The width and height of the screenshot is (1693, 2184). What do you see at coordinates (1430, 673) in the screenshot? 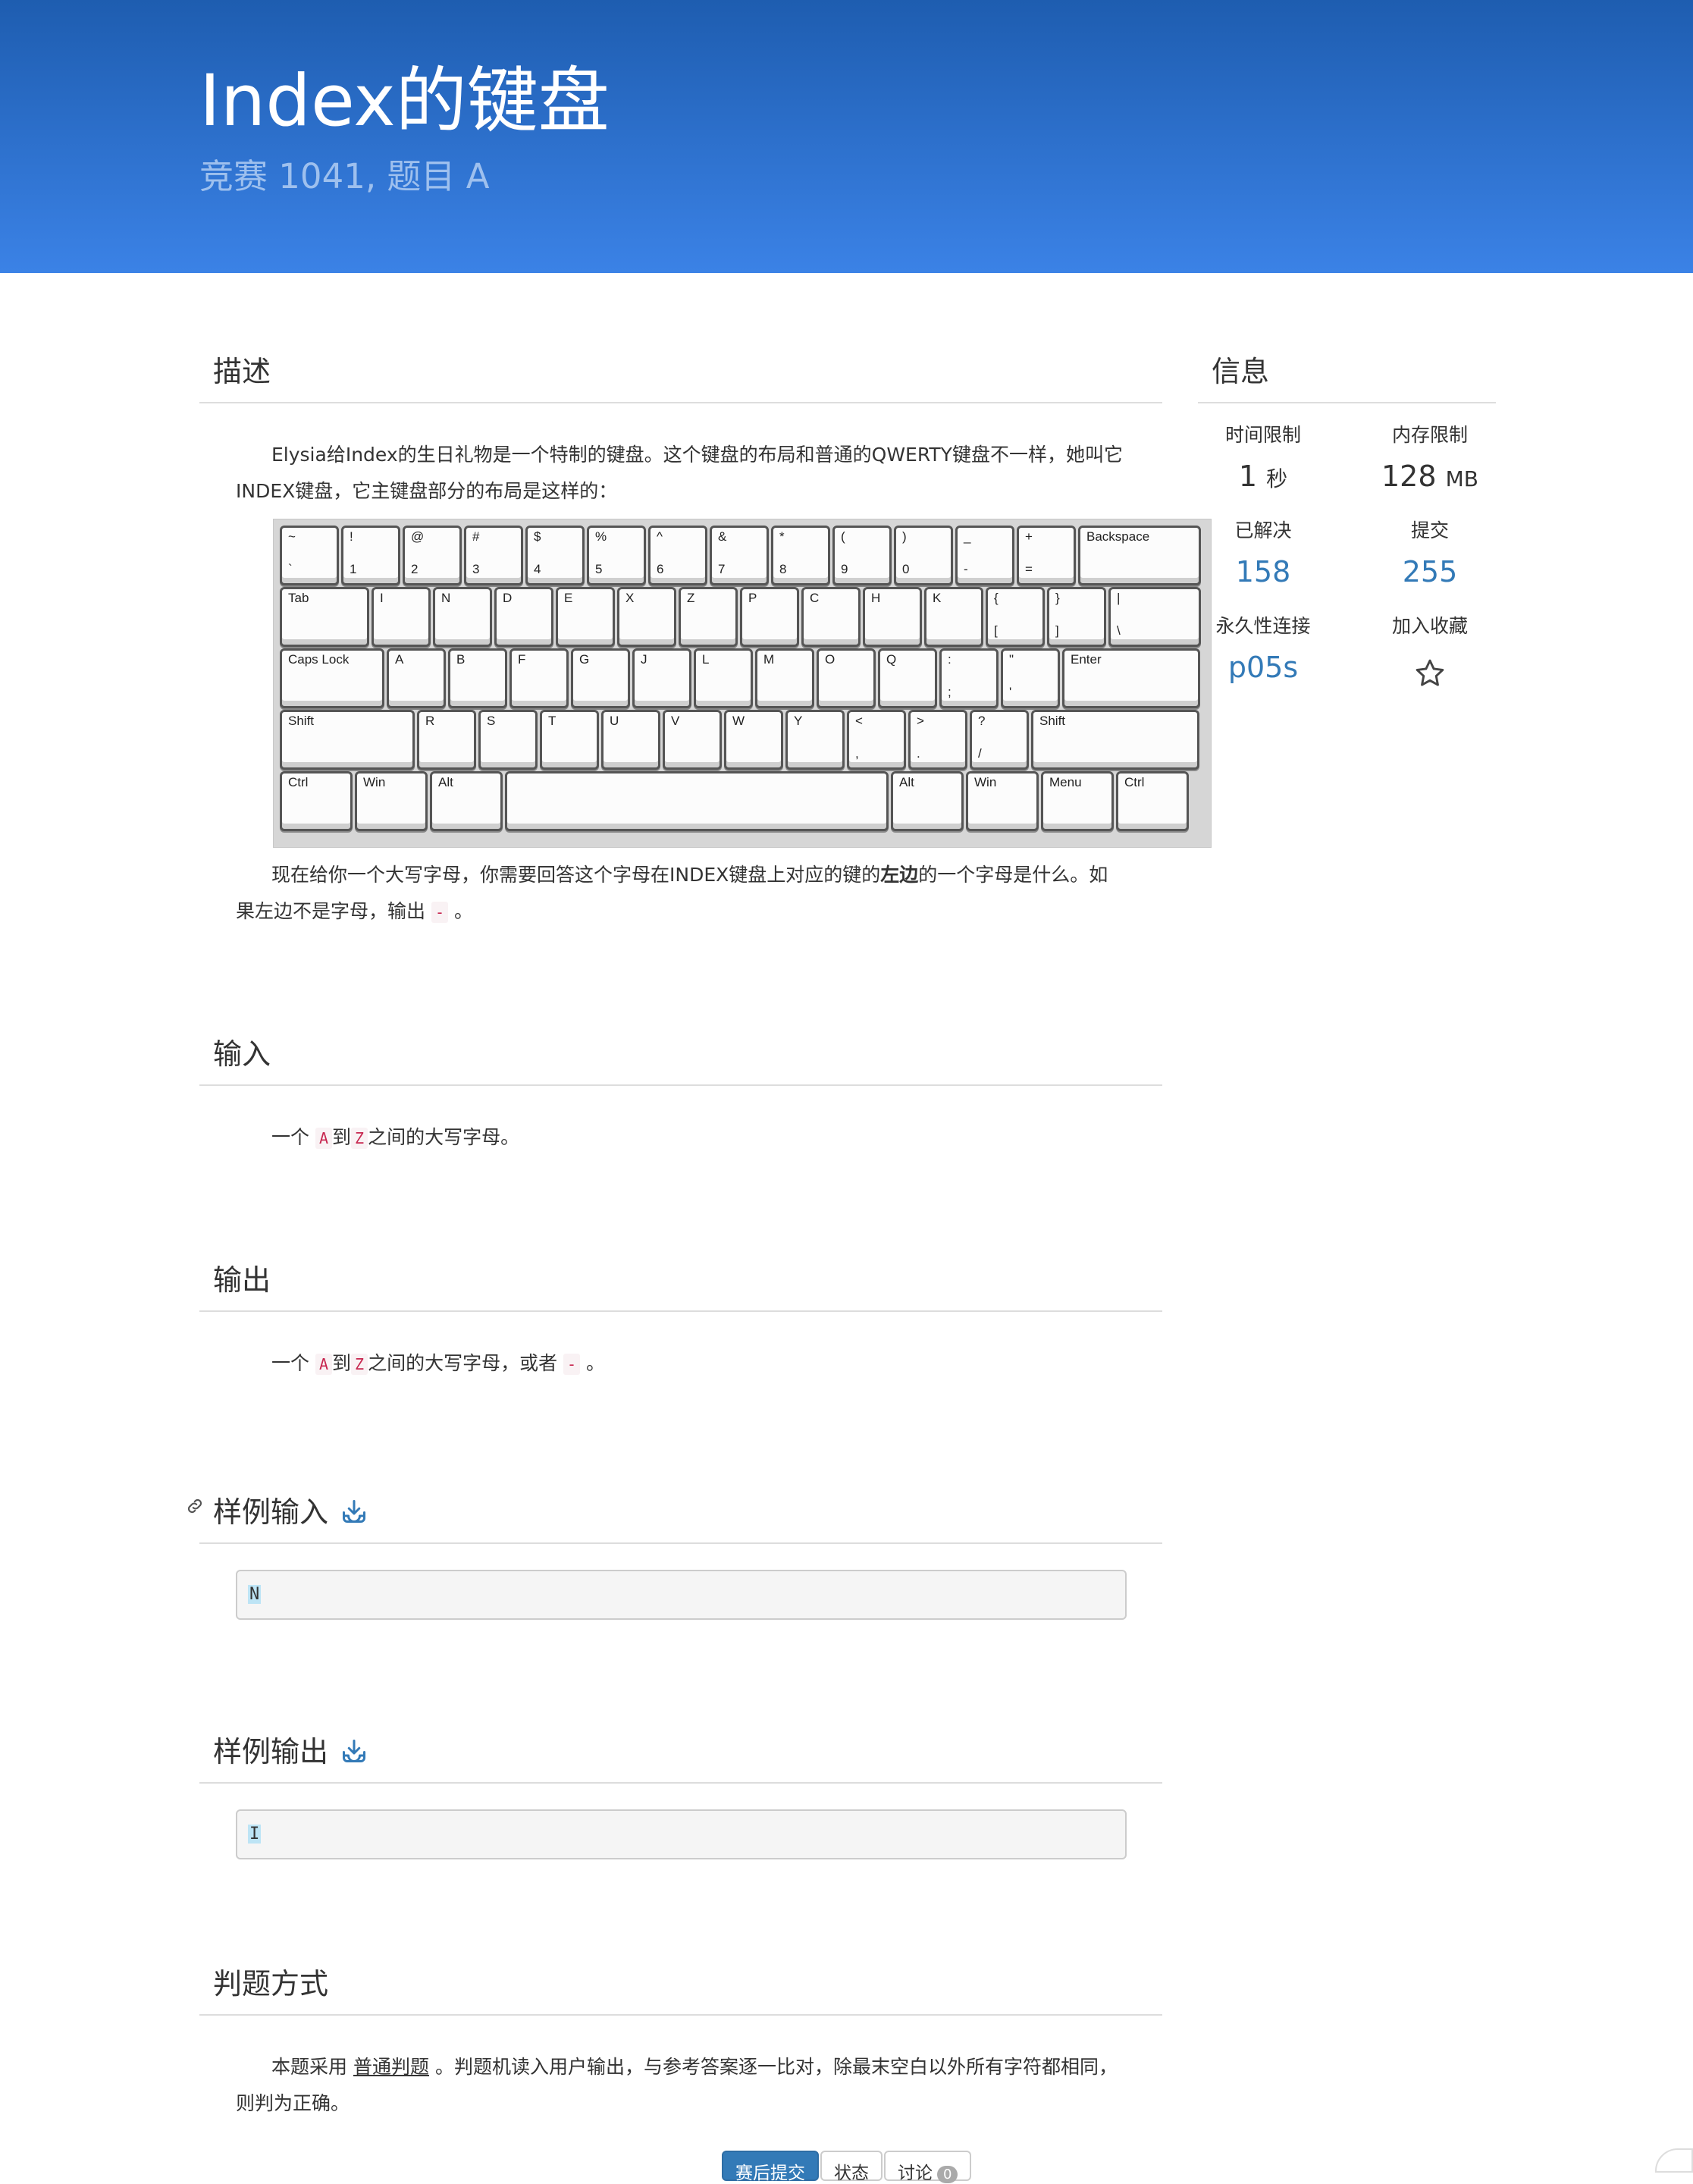
I see `star-icon` at bounding box center [1430, 673].